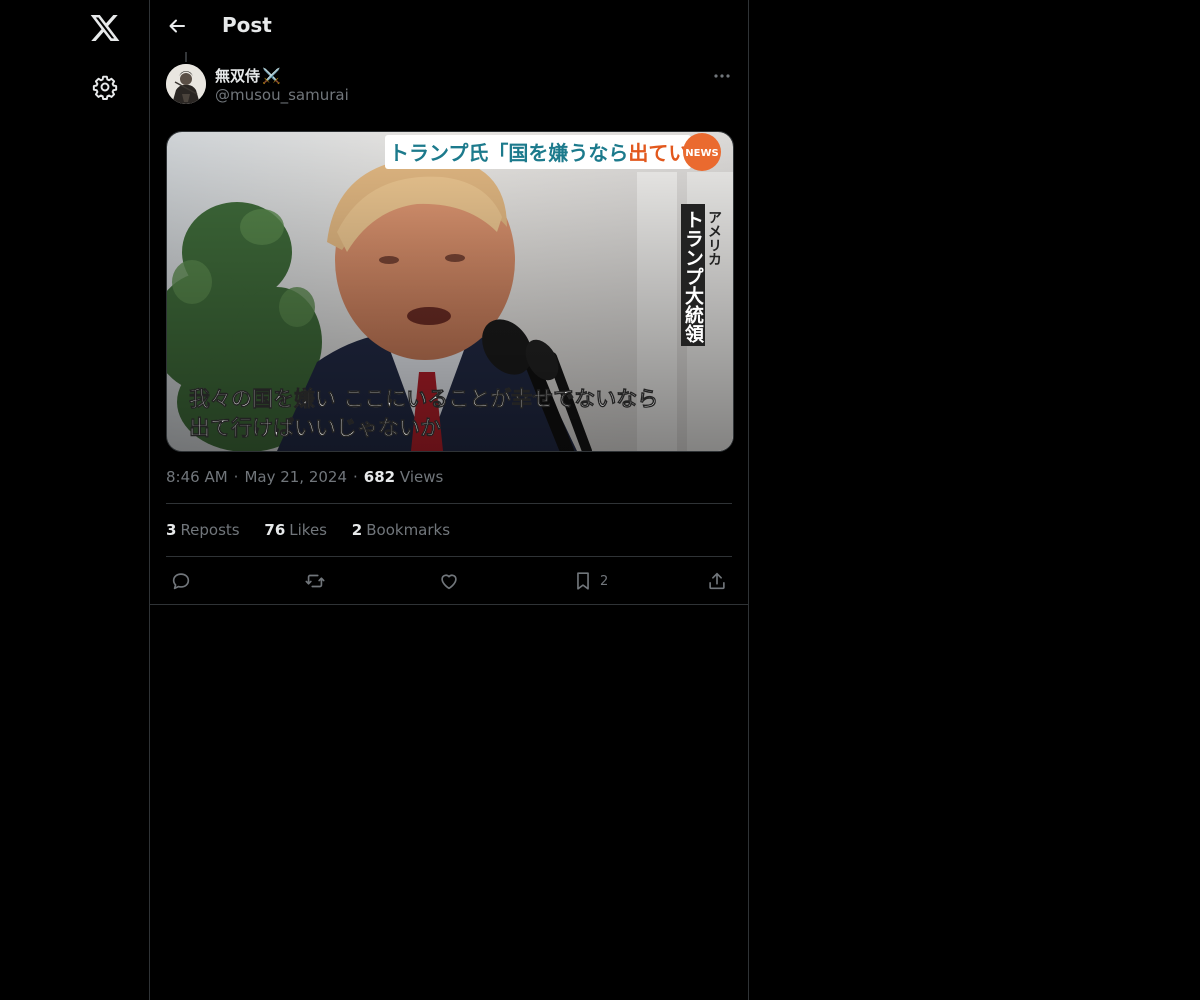  What do you see at coordinates (275, 530) in the screenshot?
I see `likes-count: 76` at bounding box center [275, 530].